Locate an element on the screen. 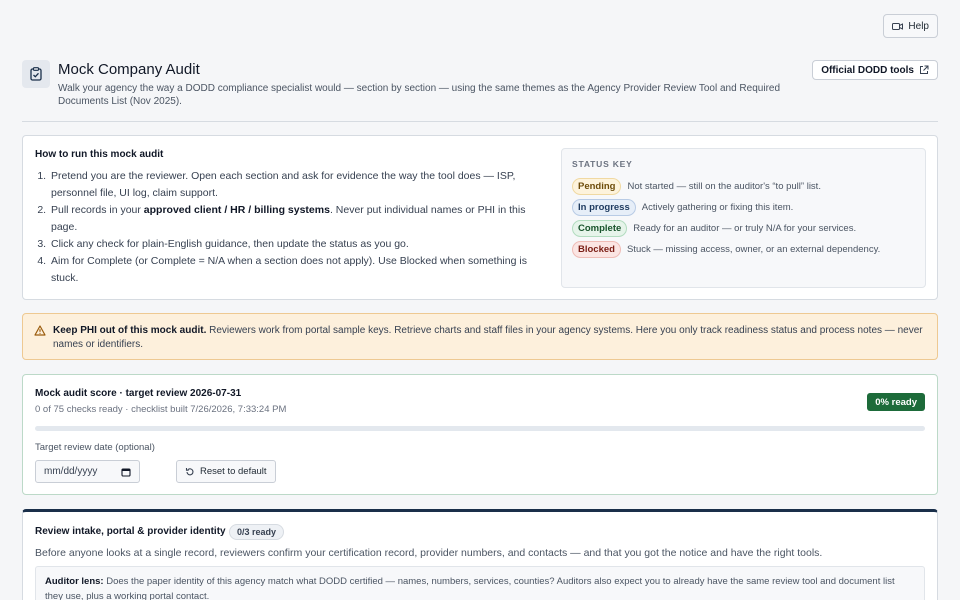  reset-to-default-button: Reset to default is located at coordinates (226, 471).